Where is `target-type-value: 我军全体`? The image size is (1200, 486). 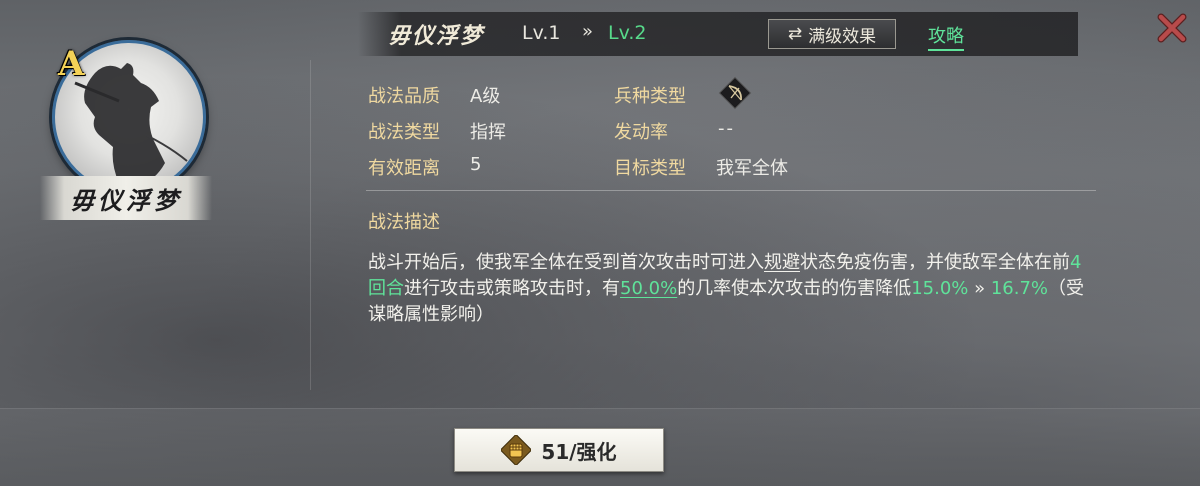
target-type-value: 我军全体 is located at coordinates (752, 168).